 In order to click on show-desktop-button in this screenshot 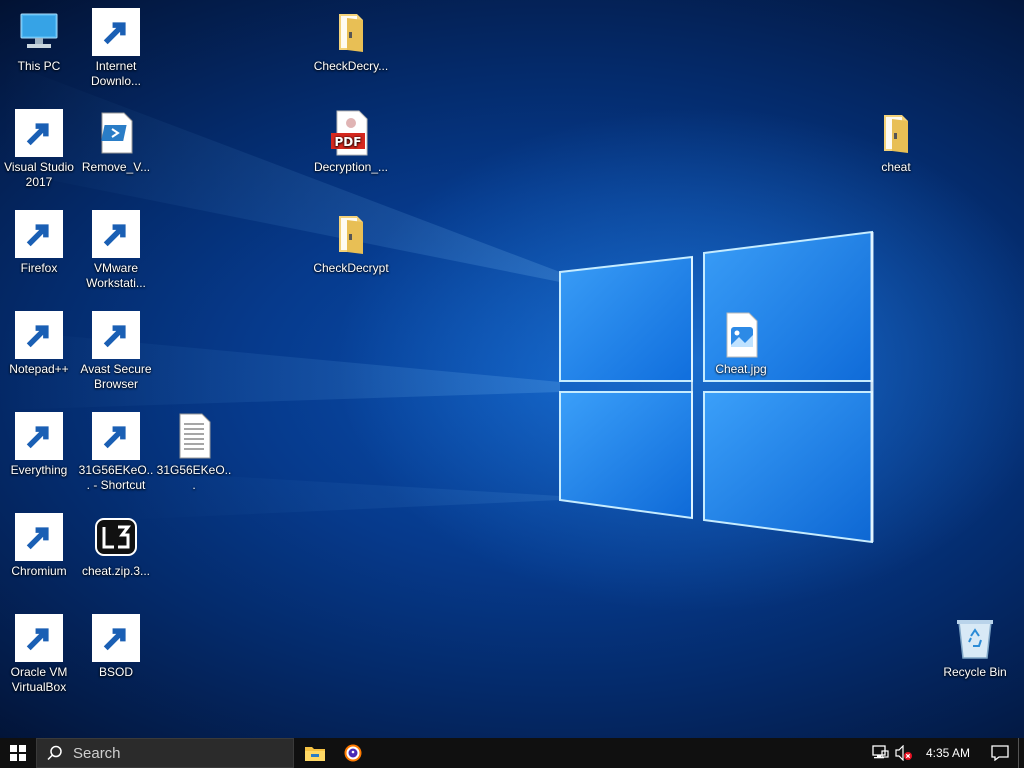, I will do `click(1021, 753)`.